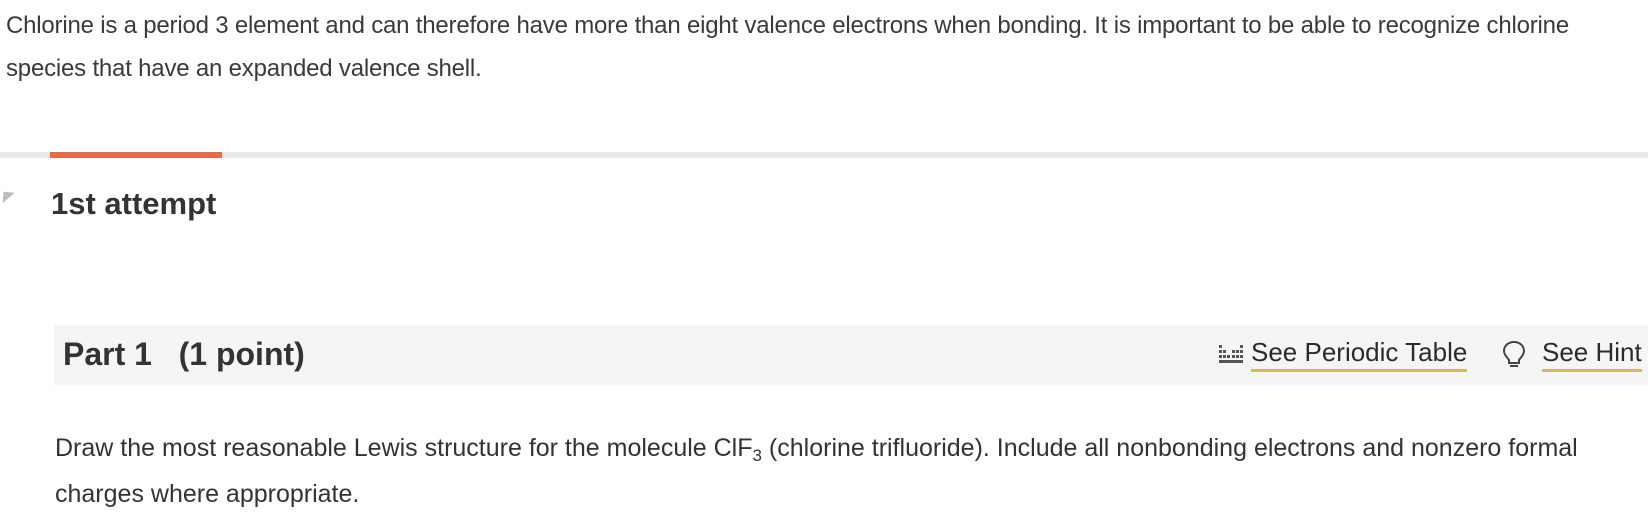  I want to click on see-periodic-table-link: See Periodic Table, so click(1343, 354).